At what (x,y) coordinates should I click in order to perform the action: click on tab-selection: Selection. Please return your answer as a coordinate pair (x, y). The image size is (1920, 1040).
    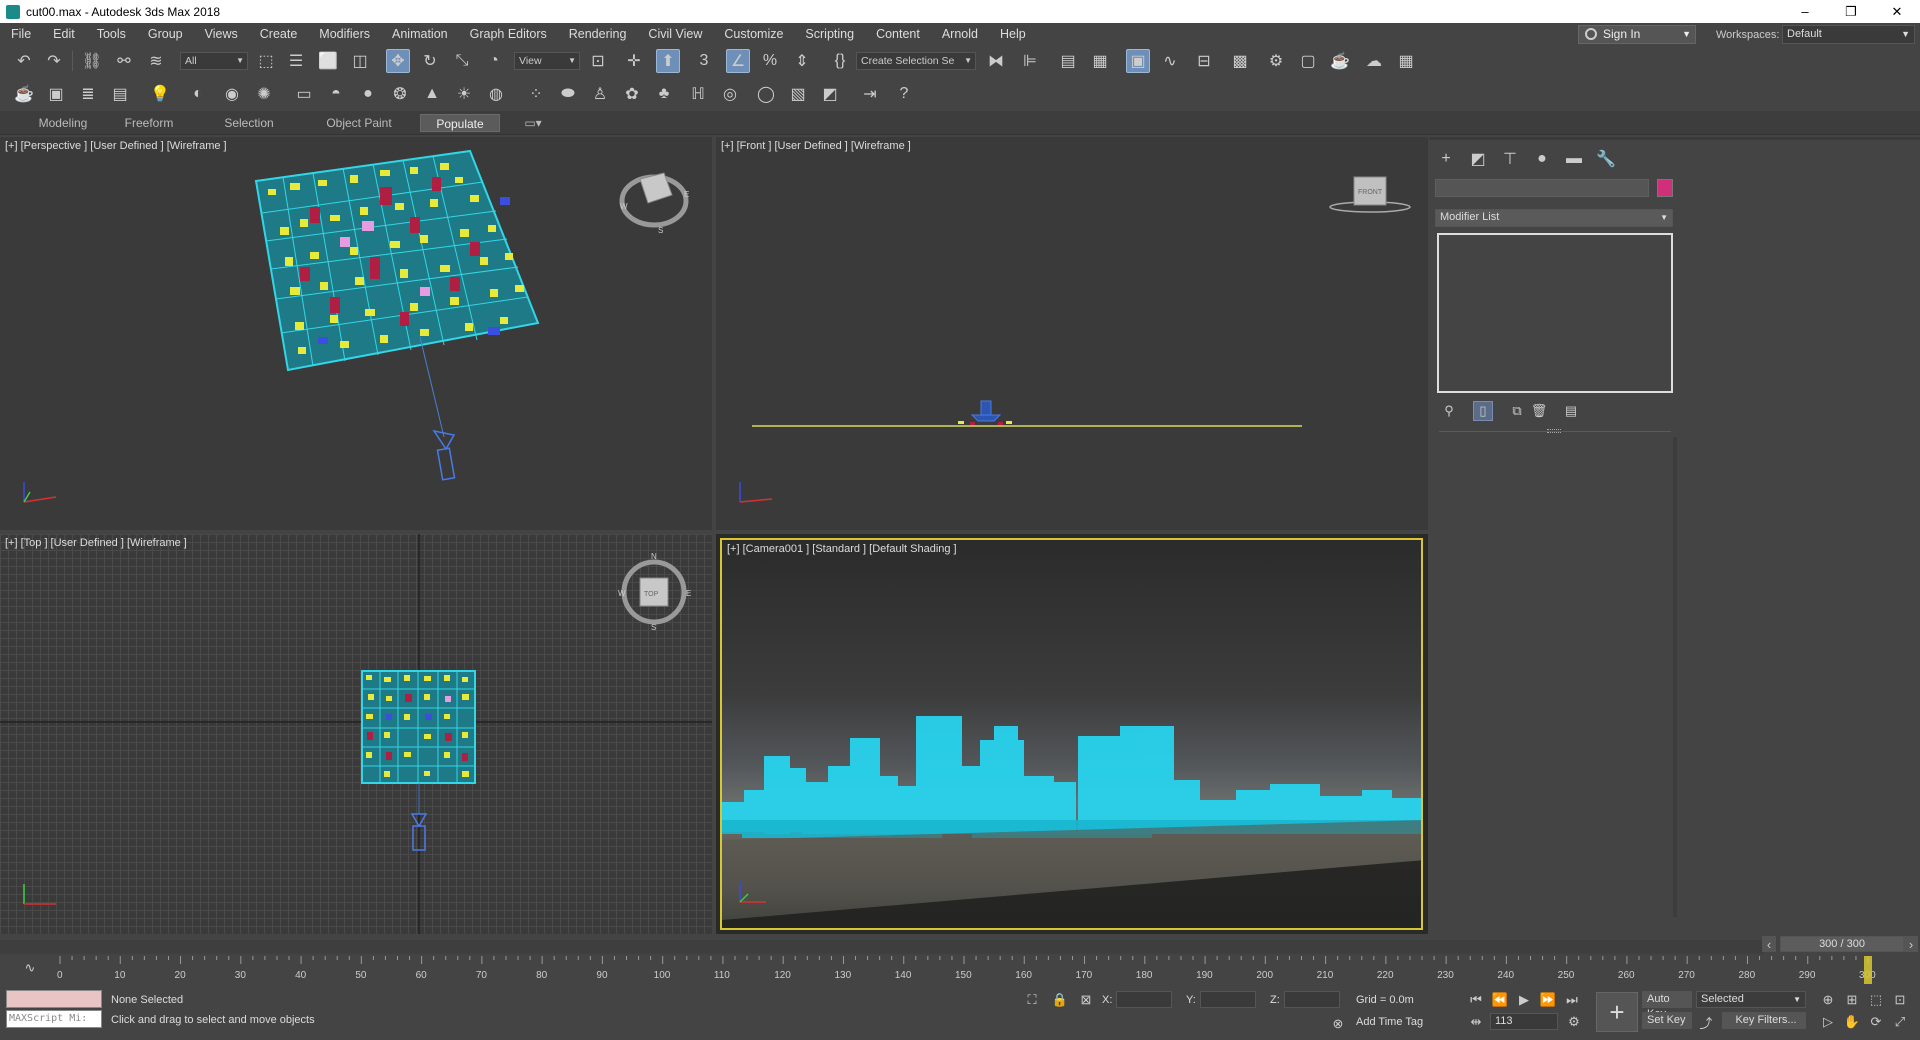
    Looking at the image, I should click on (249, 123).